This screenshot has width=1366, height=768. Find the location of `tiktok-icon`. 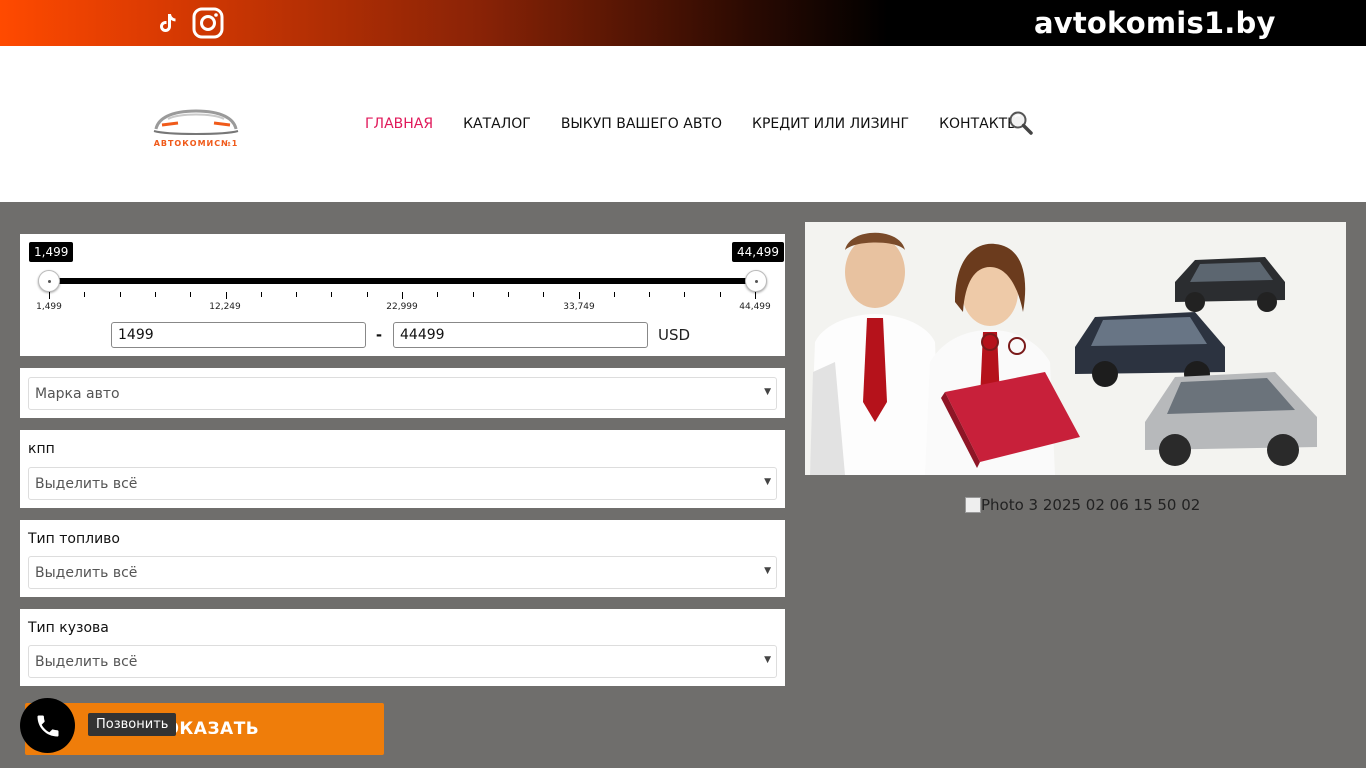

tiktok-icon is located at coordinates (167, 23).